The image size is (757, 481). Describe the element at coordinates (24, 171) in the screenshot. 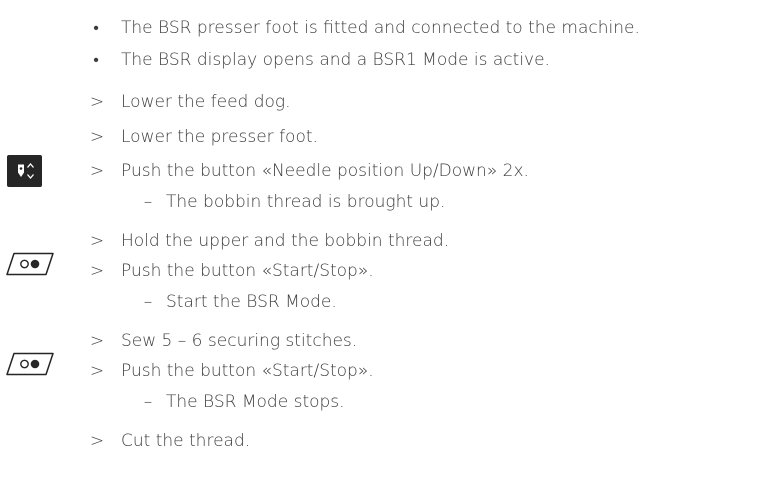

I see `needle-position-up-down-icon` at that location.